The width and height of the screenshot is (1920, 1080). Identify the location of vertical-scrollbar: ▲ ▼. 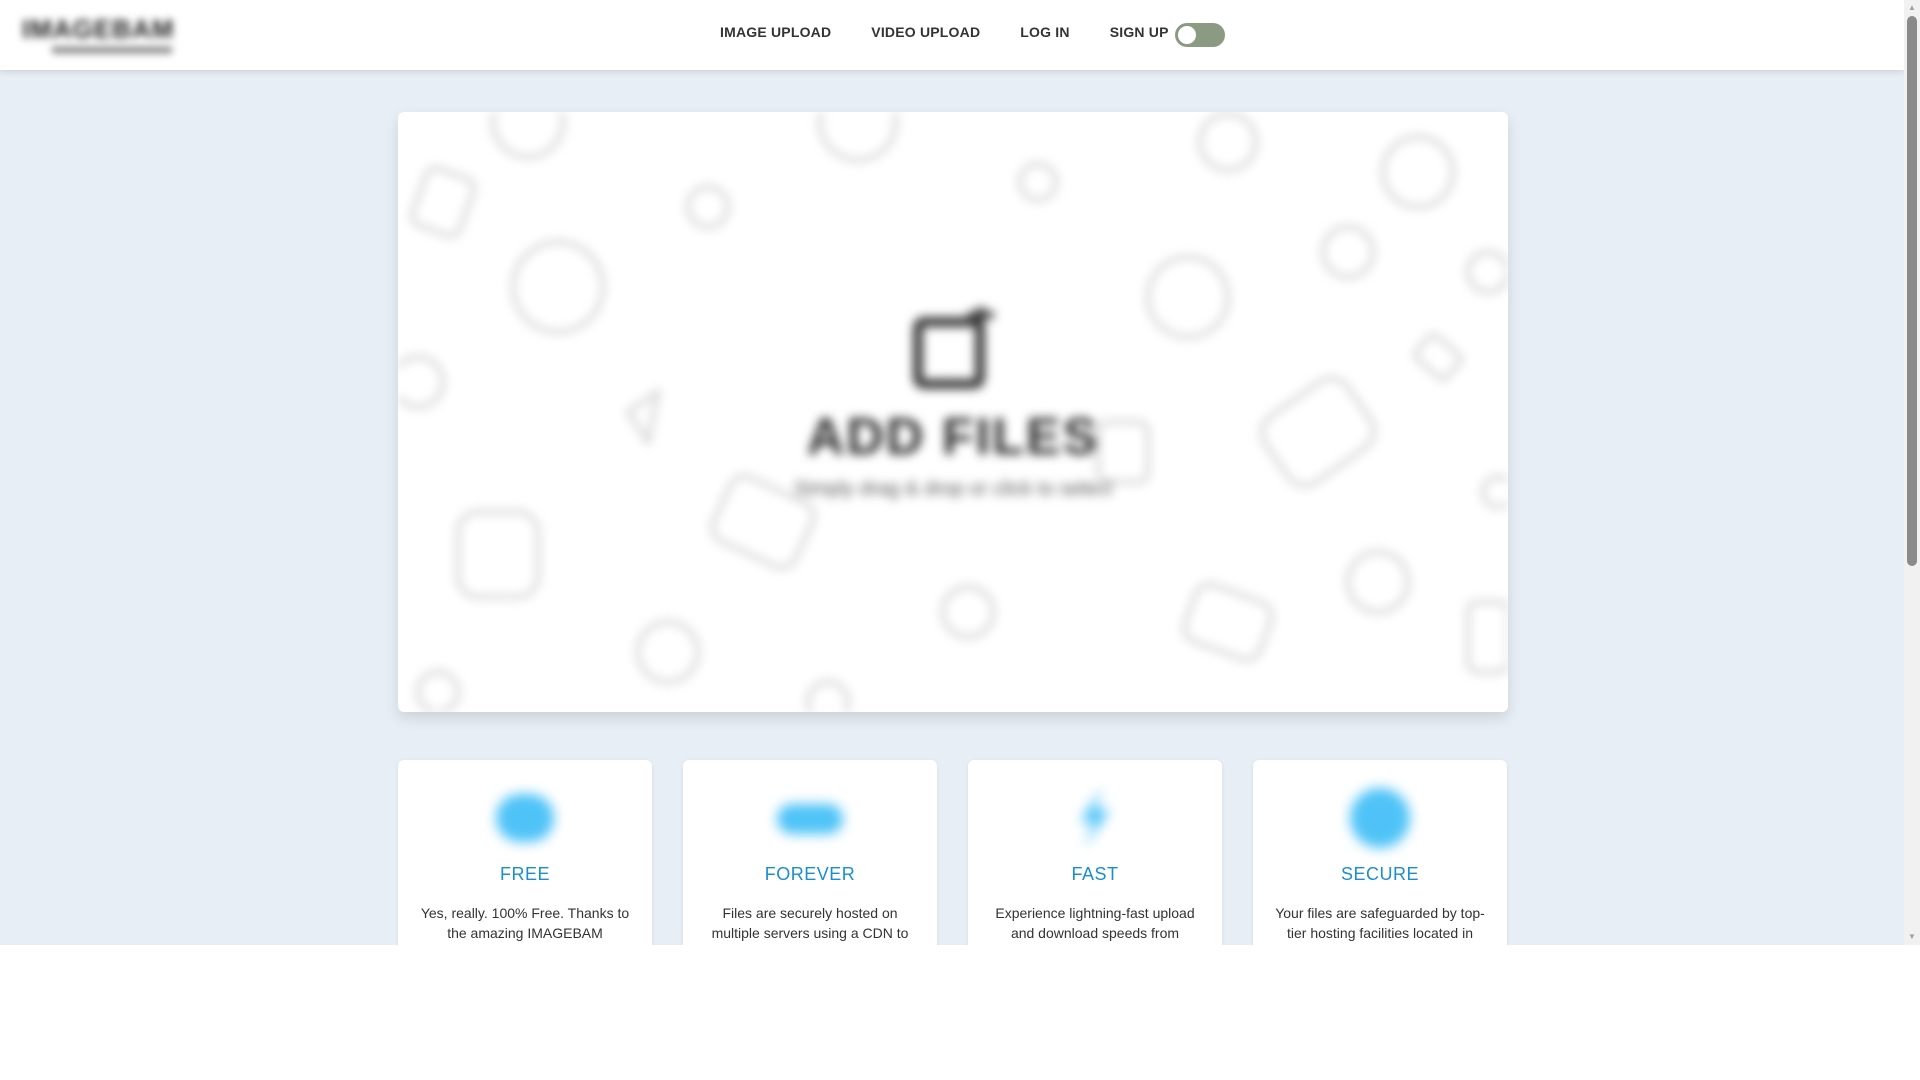
(1912, 472).